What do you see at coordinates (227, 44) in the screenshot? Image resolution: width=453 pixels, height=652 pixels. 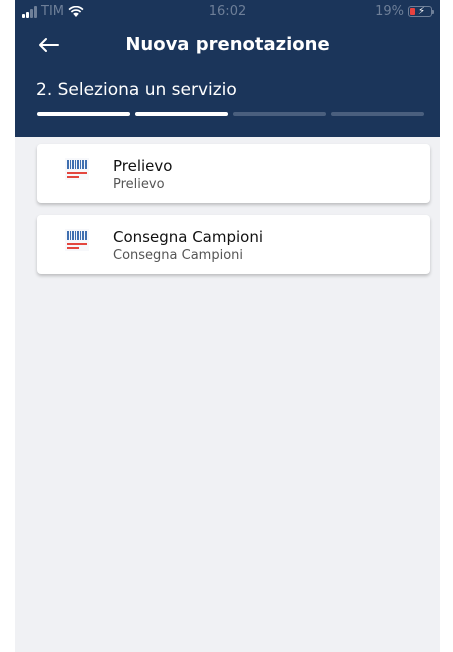 I see `page-title: Nuova prenotazione` at bounding box center [227, 44].